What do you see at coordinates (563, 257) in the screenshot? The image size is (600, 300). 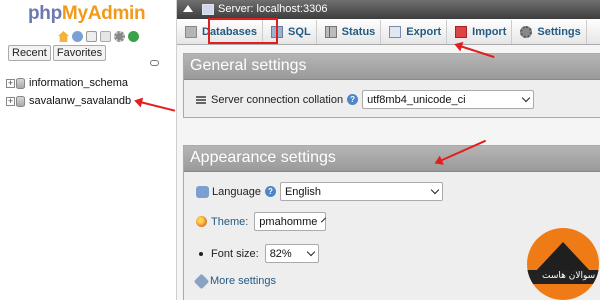 I see `mountain-icon` at bounding box center [563, 257].